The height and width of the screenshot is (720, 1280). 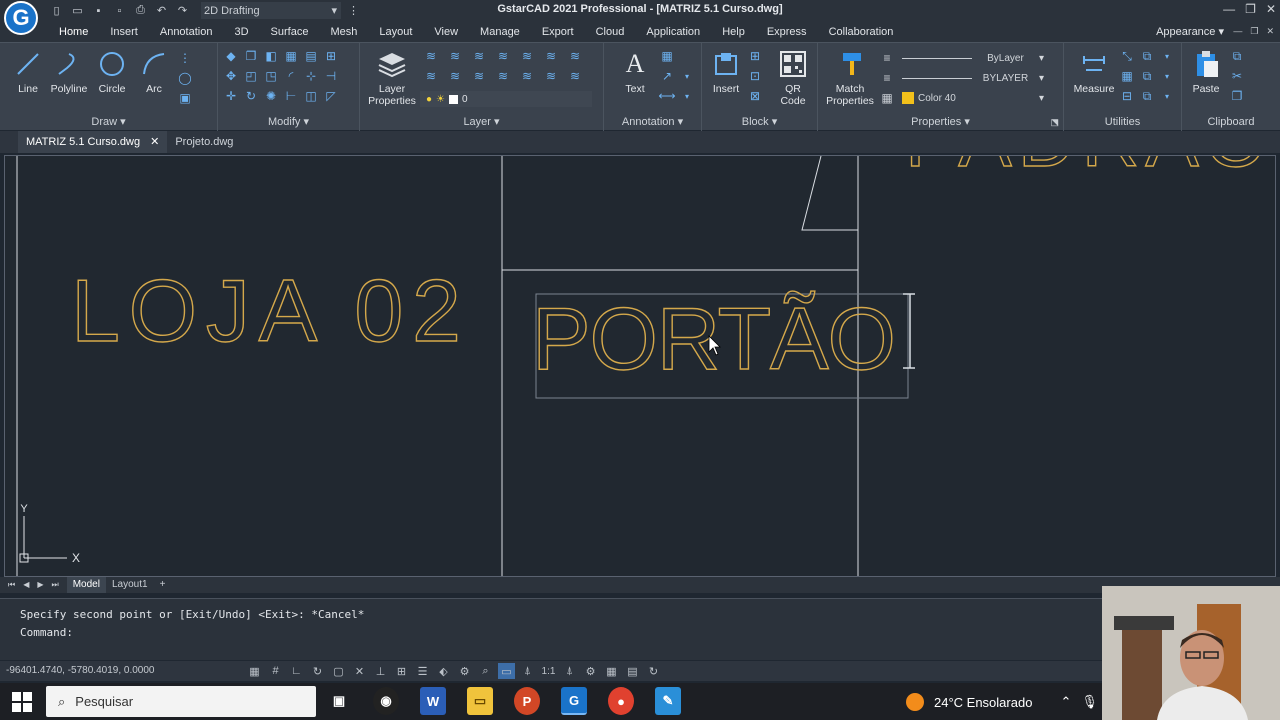 I want to click on modify-panel-title: Modify ▾, so click(x=288, y=121).